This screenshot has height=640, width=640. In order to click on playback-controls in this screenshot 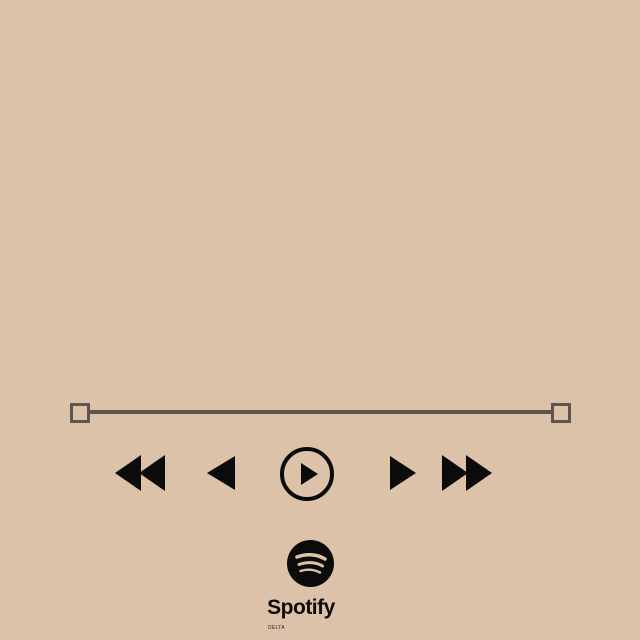, I will do `click(320, 474)`.